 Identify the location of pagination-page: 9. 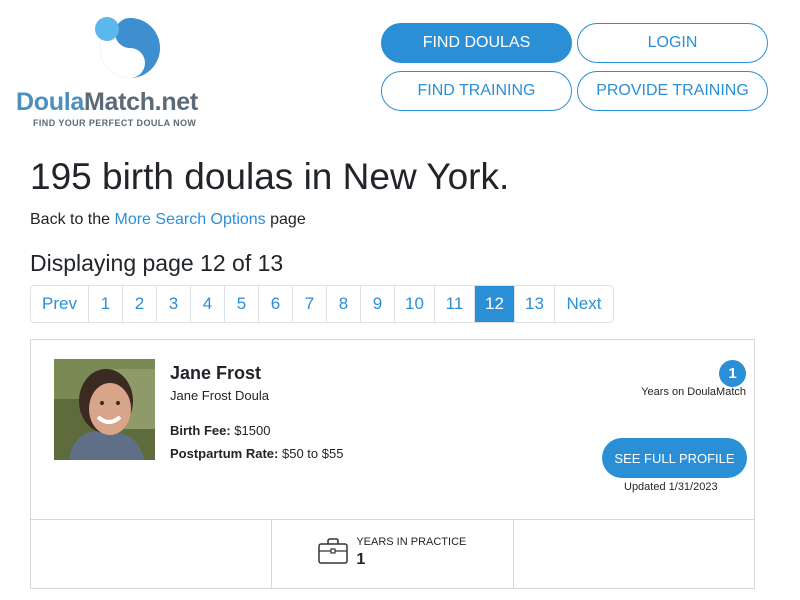
(378, 304).